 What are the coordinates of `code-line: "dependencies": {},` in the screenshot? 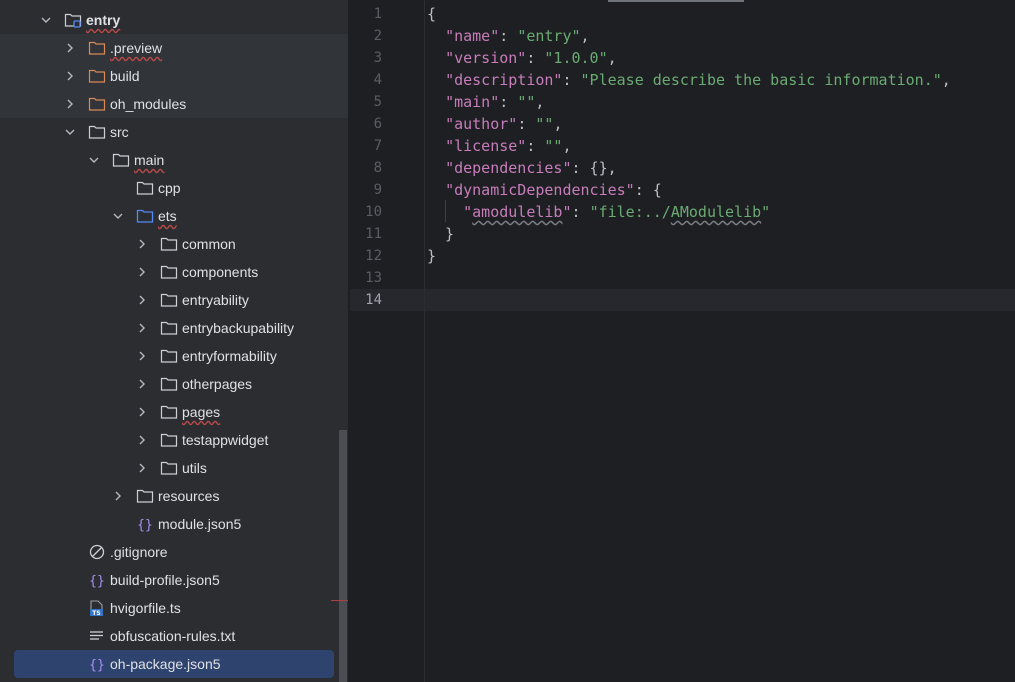 It's located at (522, 168).